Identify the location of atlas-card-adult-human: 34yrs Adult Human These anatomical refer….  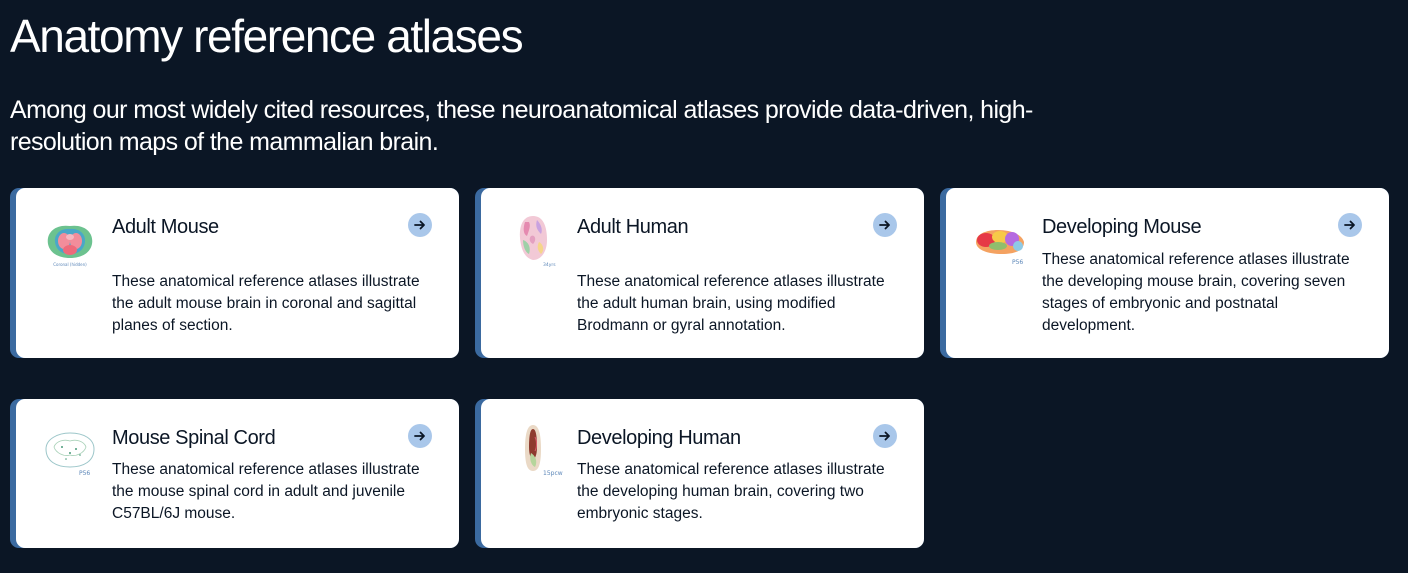
(699, 273).